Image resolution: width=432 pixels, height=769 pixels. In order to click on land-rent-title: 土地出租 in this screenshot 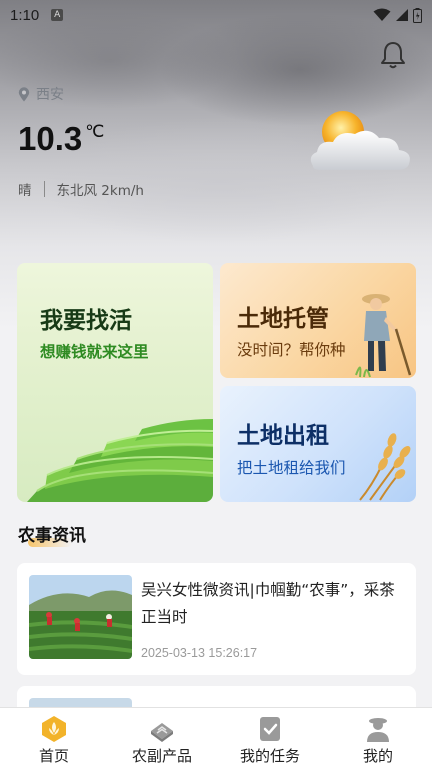, I will do `click(283, 436)`.